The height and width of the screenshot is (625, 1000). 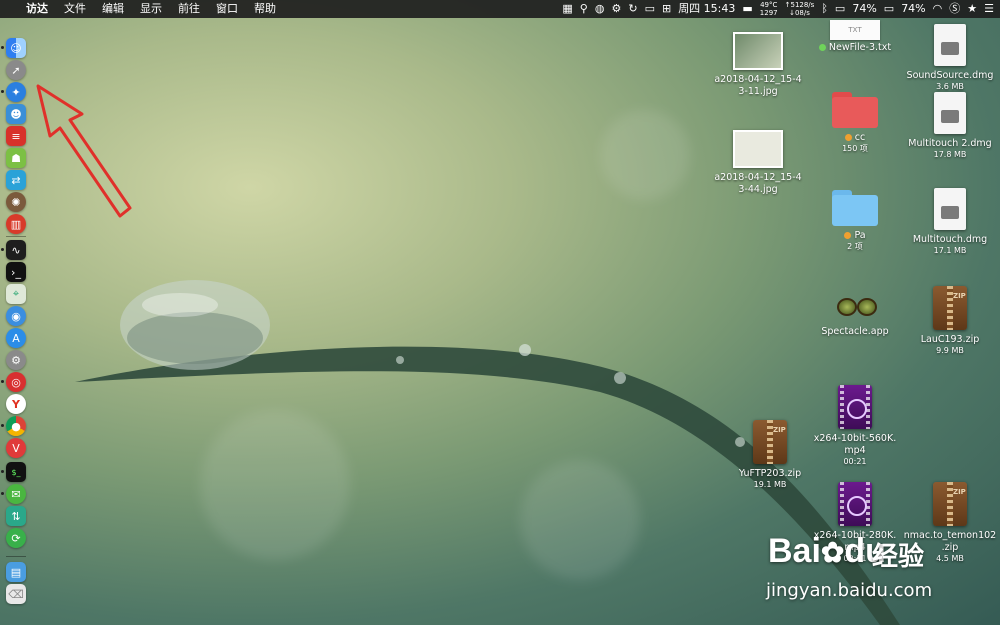 I want to click on menu-window: 窗口, so click(x=227, y=9).